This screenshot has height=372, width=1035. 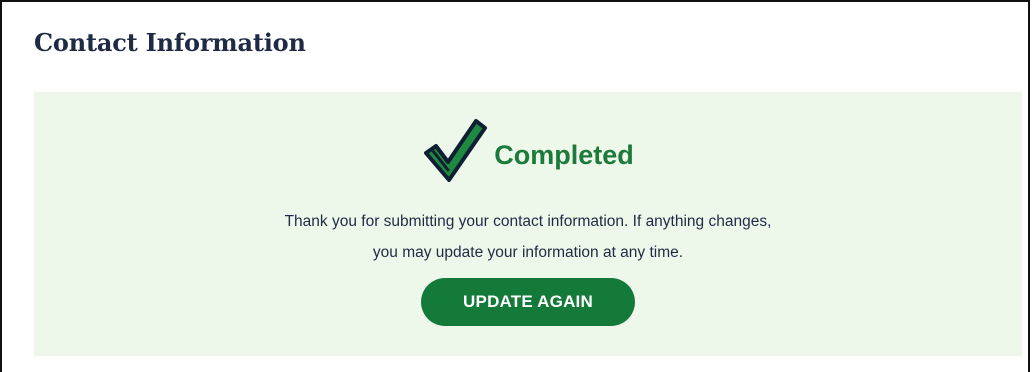 What do you see at coordinates (170, 42) in the screenshot?
I see `section-title: Contact Information` at bounding box center [170, 42].